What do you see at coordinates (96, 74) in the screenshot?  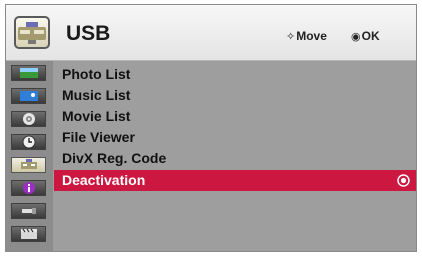 I see `menu-item-label: Photo List` at bounding box center [96, 74].